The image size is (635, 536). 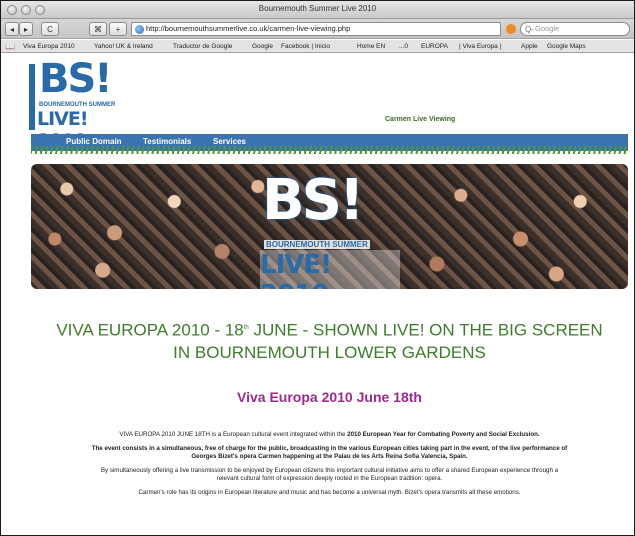 What do you see at coordinates (76, 79) in the screenshot?
I see `logo-bs-text: BS!` at bounding box center [76, 79].